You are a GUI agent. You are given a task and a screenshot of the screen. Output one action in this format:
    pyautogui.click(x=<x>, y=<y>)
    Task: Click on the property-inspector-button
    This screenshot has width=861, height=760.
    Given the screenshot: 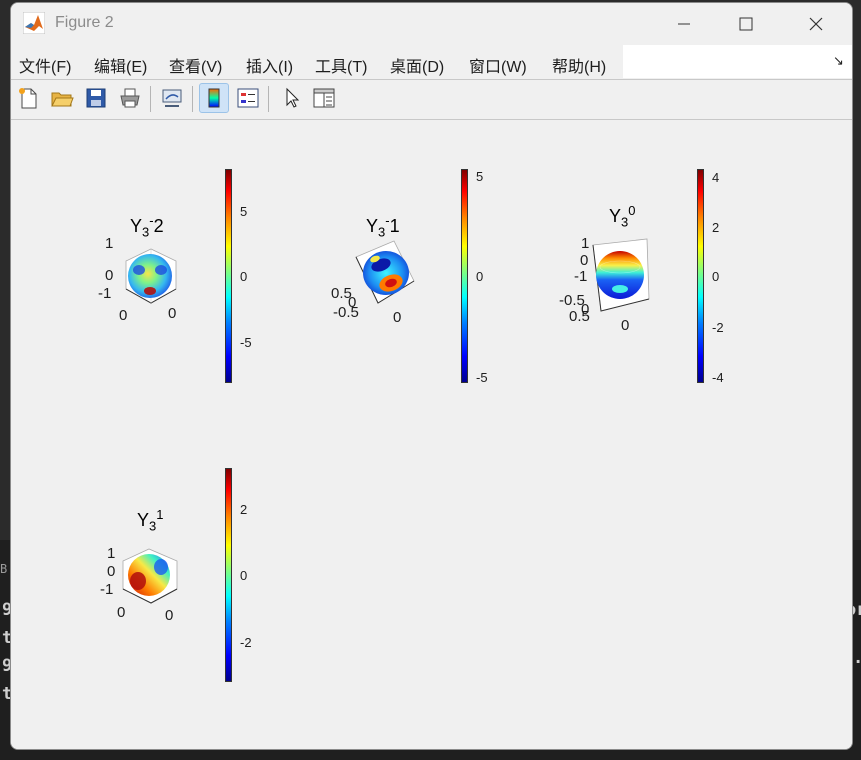 What is the action you would take?
    pyautogui.click(x=324, y=98)
    